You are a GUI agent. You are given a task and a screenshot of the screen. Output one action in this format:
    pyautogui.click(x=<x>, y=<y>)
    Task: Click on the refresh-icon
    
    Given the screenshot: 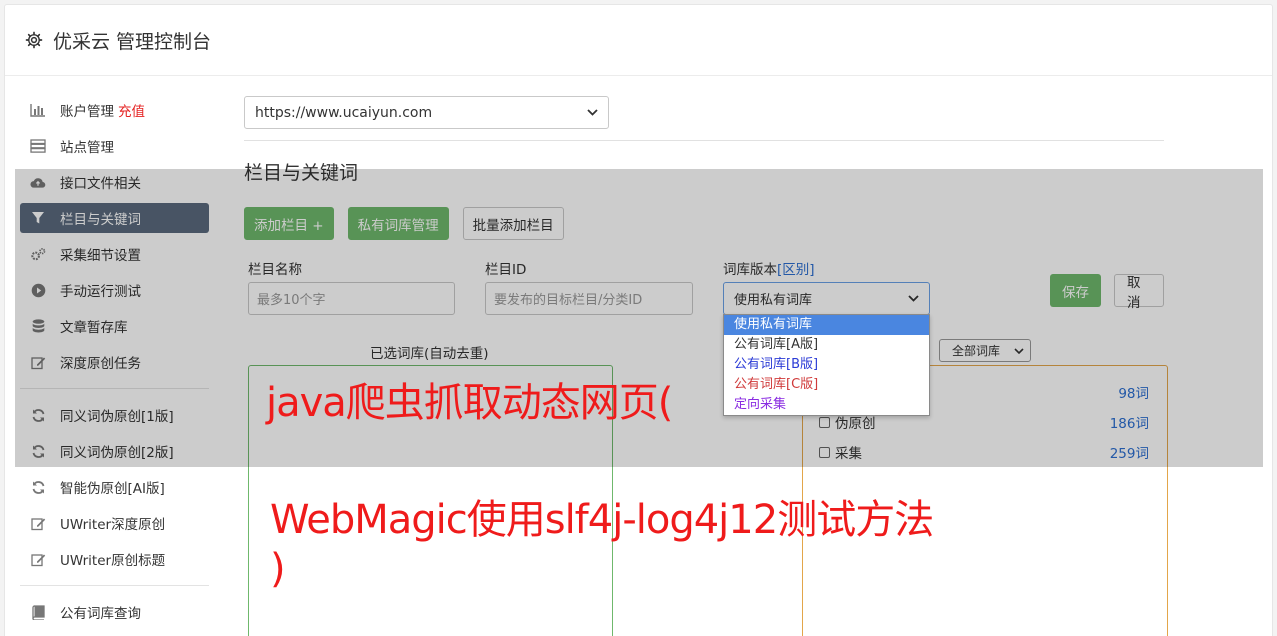 What is the action you would take?
    pyautogui.click(x=38, y=487)
    